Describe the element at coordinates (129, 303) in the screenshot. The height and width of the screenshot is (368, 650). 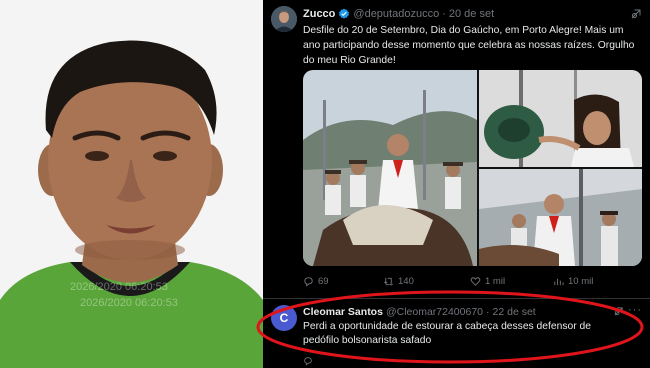
I see `photo-watermark-2: 2026/2020 06:20:53` at that location.